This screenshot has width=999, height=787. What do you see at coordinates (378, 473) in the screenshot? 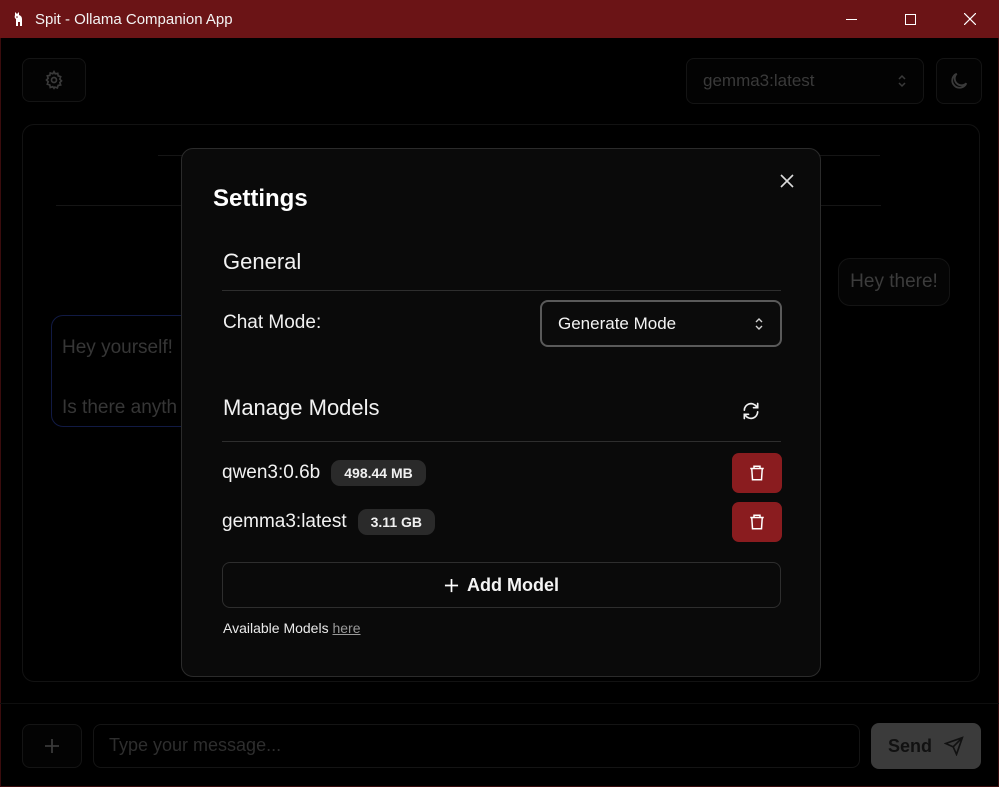
I see `model-size-badge: 498.44 MB` at bounding box center [378, 473].